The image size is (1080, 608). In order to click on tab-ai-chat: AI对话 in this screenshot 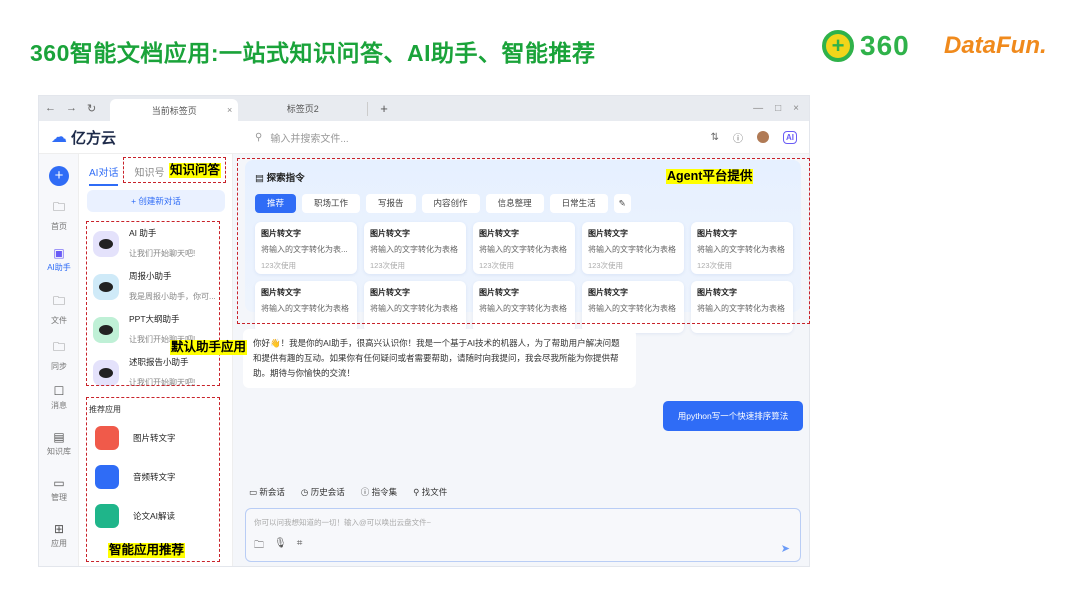, I will do `click(104, 175)`.